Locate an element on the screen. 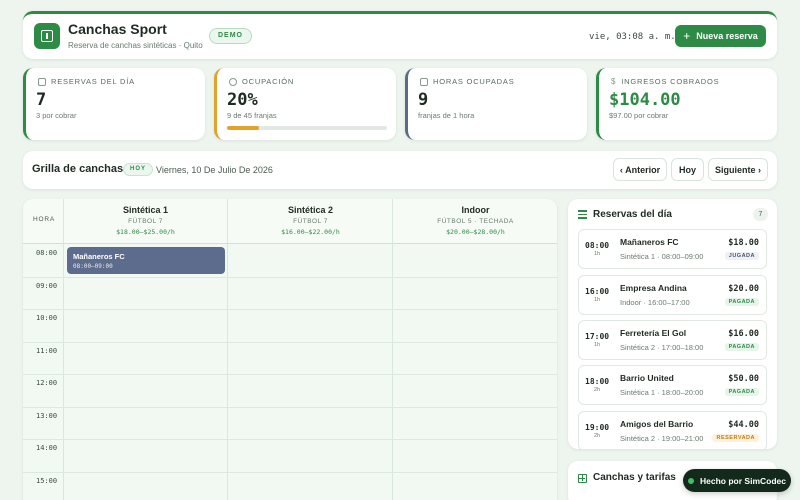  new-reservation-button: + Nueva reserva is located at coordinates (720, 36).